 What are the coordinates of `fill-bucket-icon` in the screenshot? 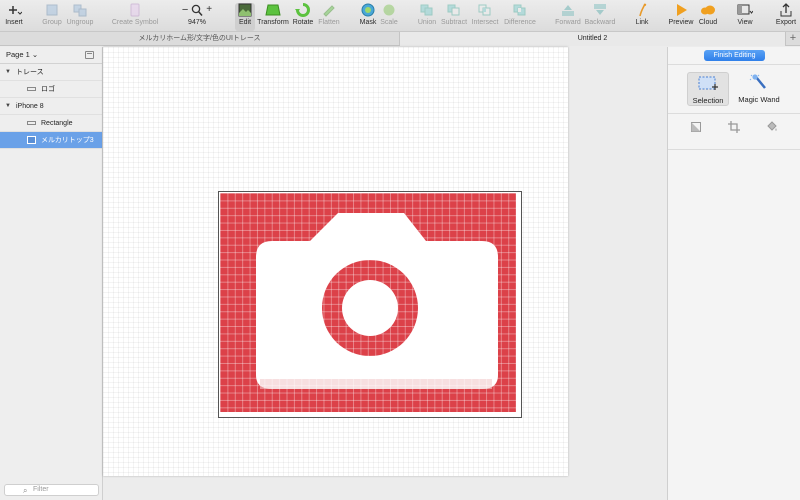 It's located at (772, 127).